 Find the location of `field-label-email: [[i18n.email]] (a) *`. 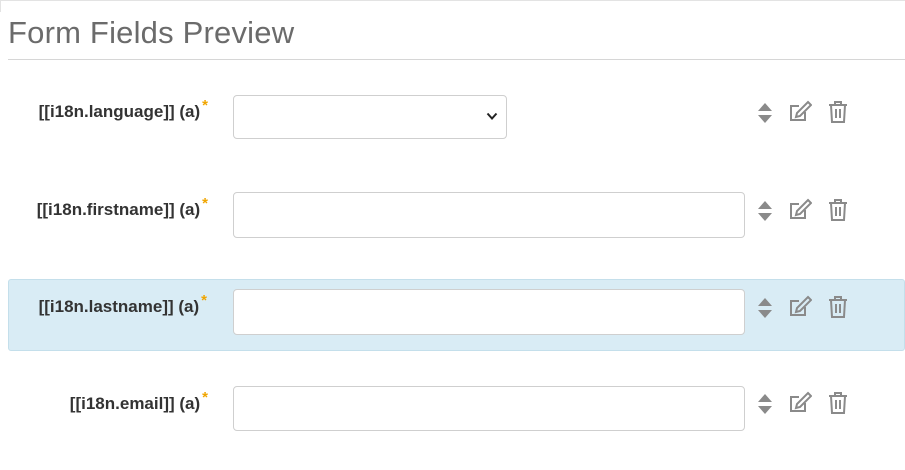

field-label-email: [[i18n.email]] (a) * is located at coordinates (138, 401).